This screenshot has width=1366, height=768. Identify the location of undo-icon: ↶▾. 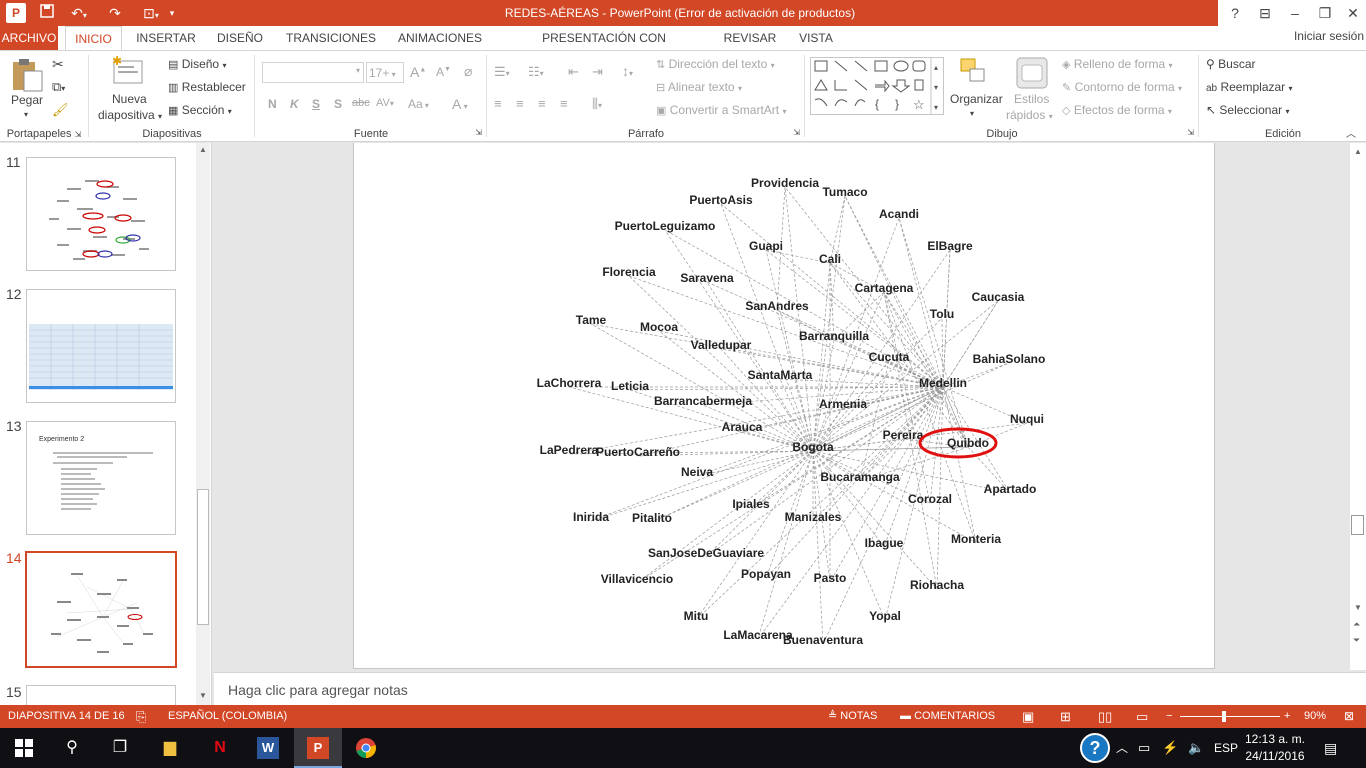
(79, 13).